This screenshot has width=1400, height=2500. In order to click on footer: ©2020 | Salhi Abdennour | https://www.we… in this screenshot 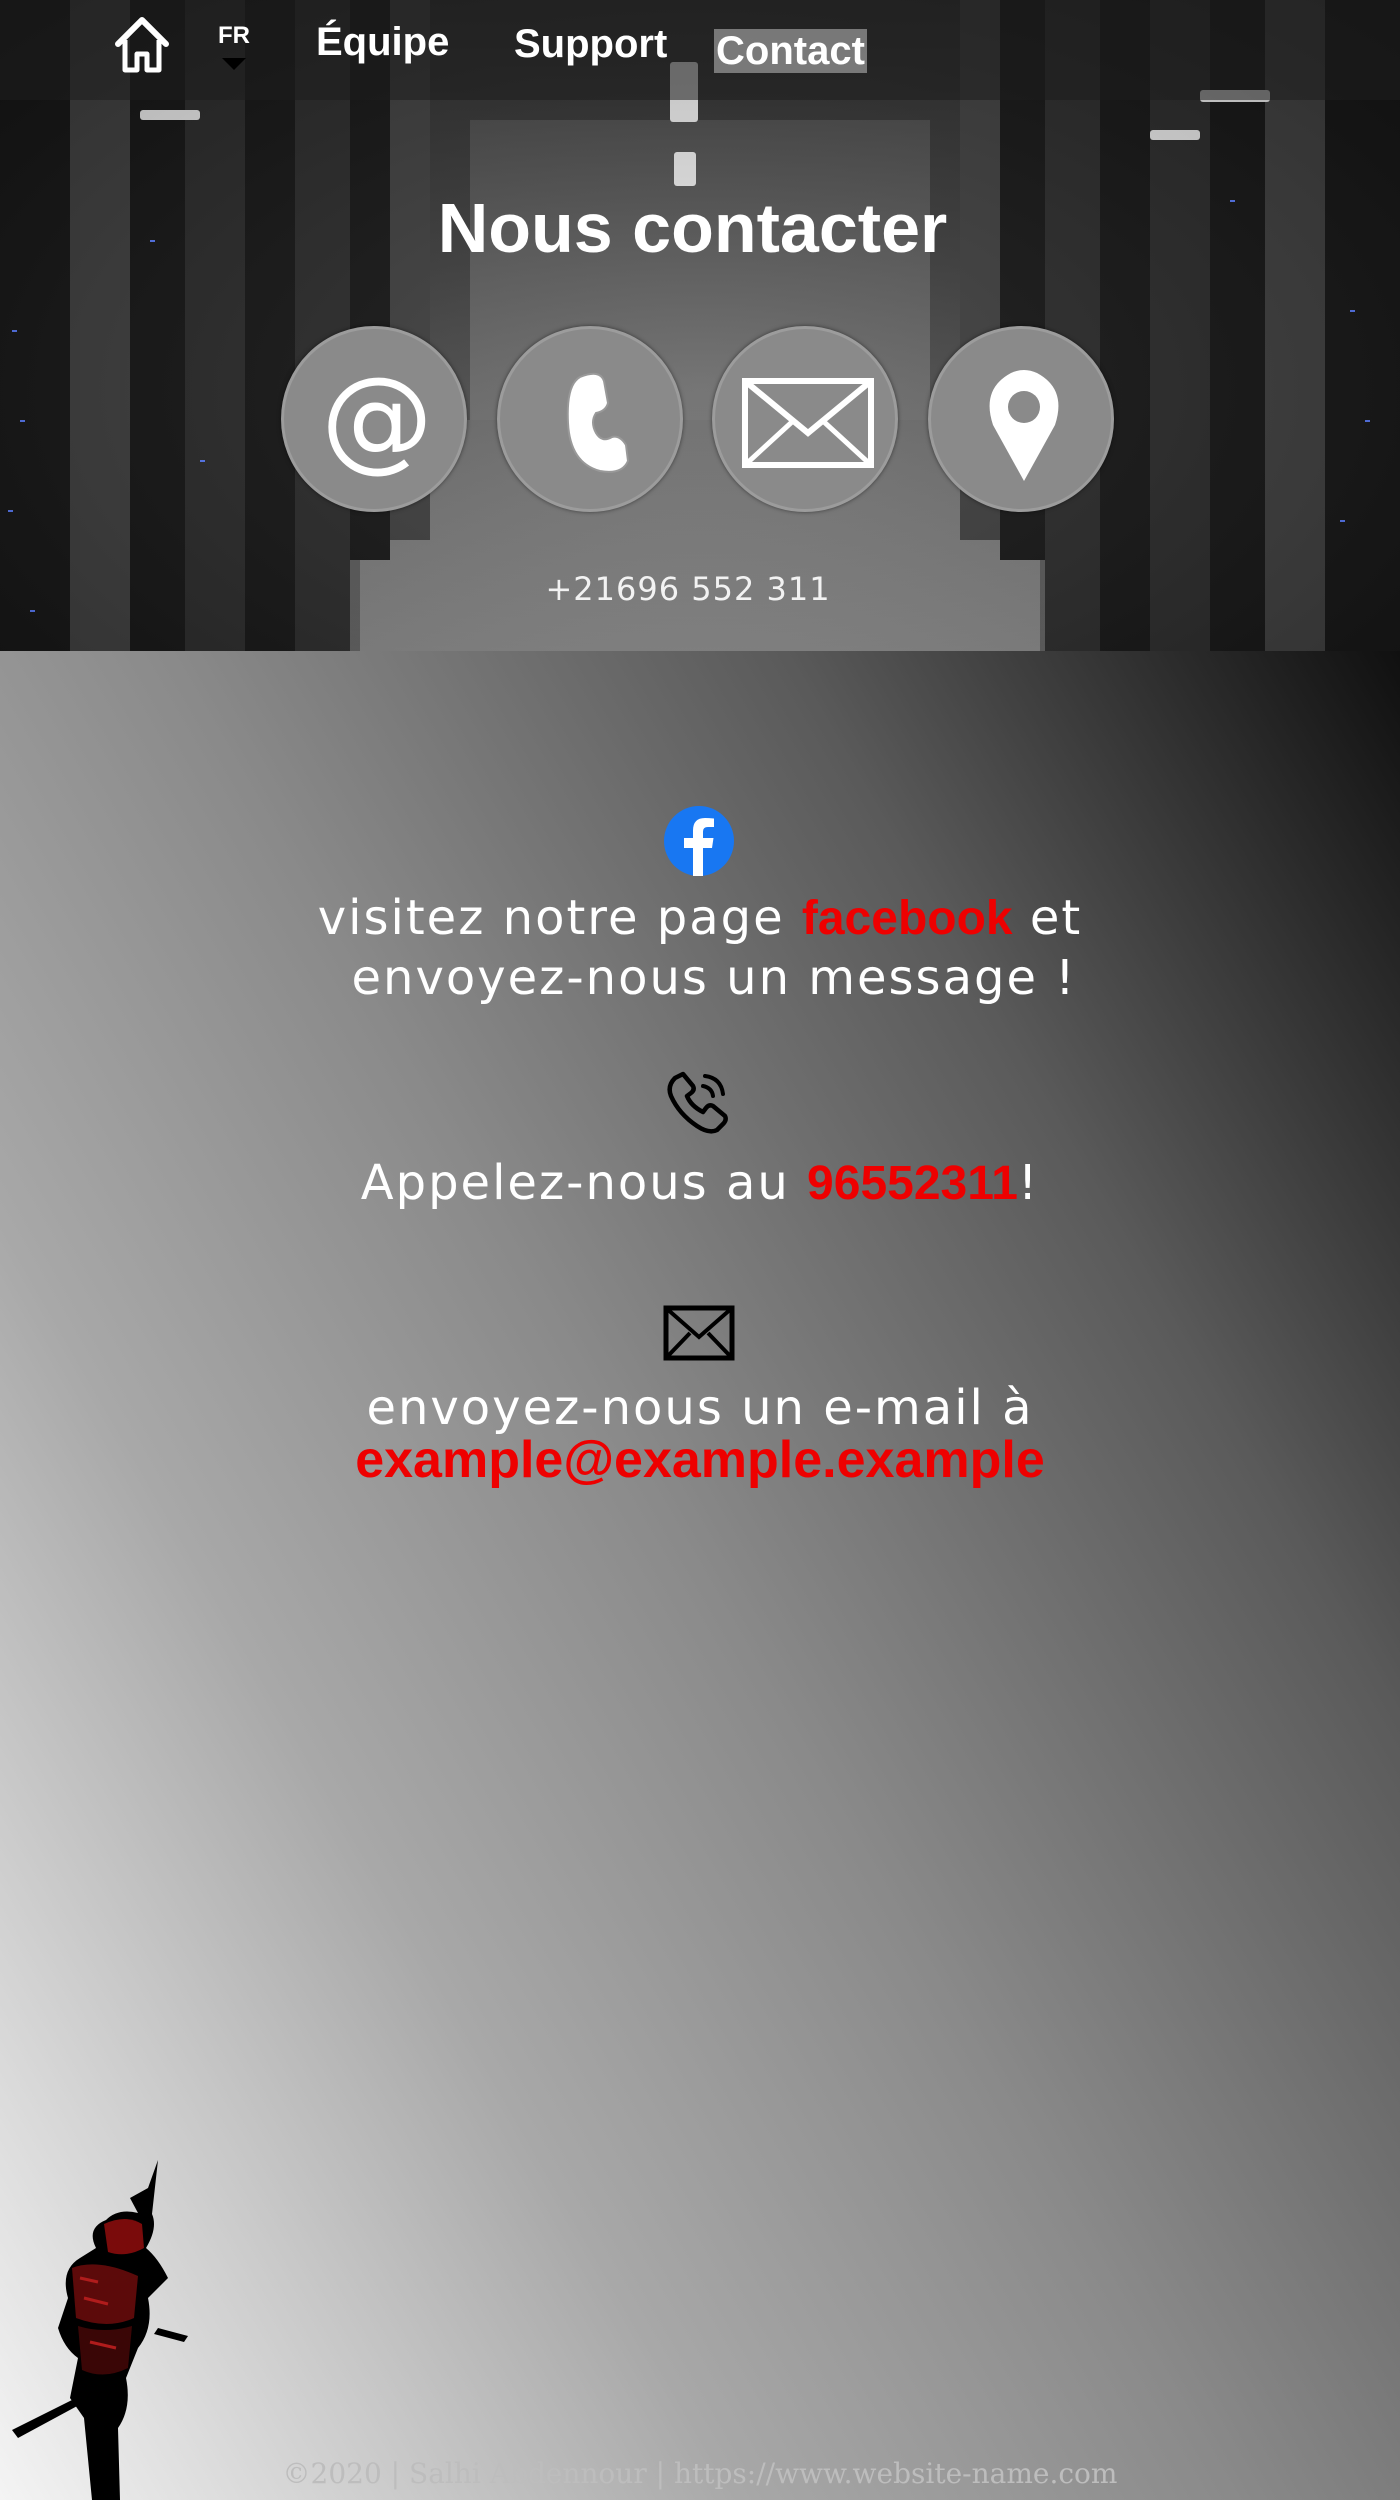, I will do `click(700, 2473)`.